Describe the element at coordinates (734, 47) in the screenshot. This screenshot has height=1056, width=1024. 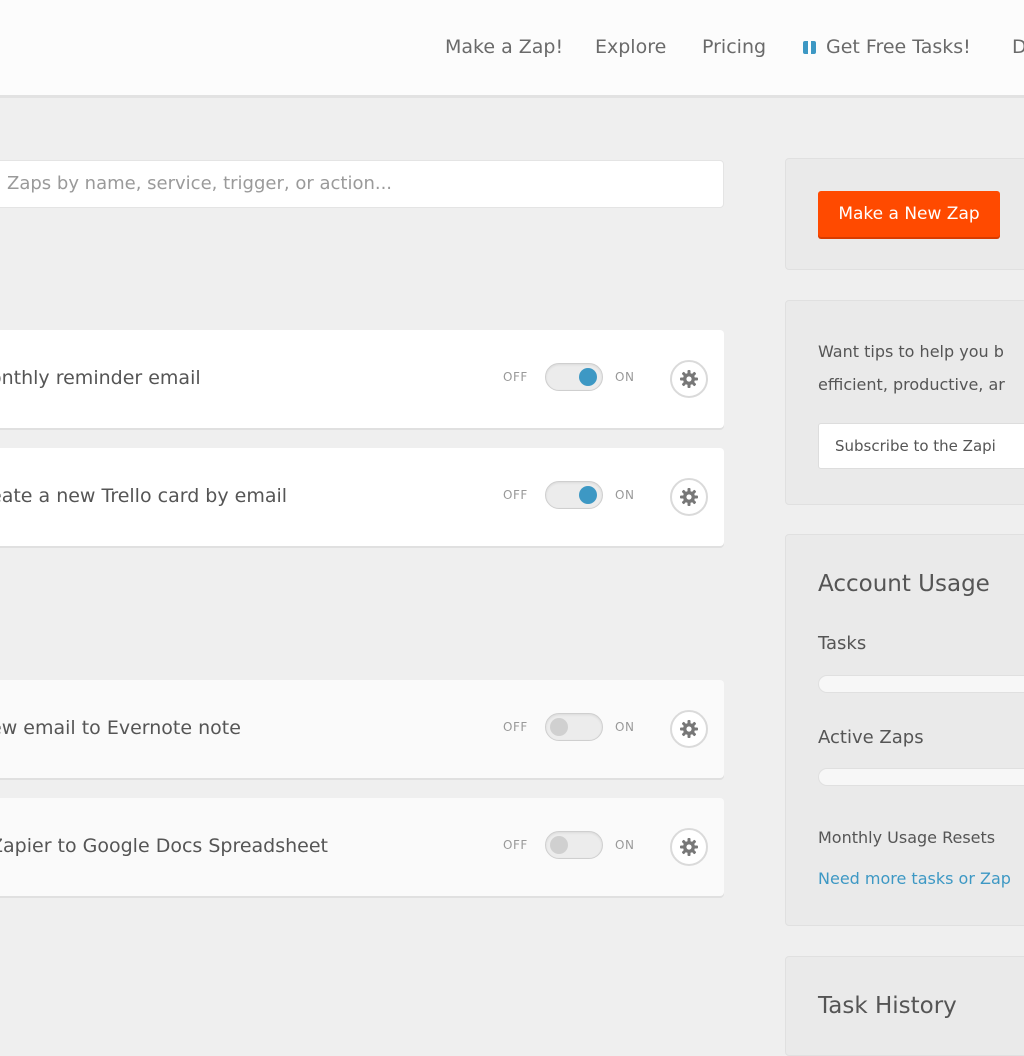
I see `nav-pricing-link: Pricing` at that location.